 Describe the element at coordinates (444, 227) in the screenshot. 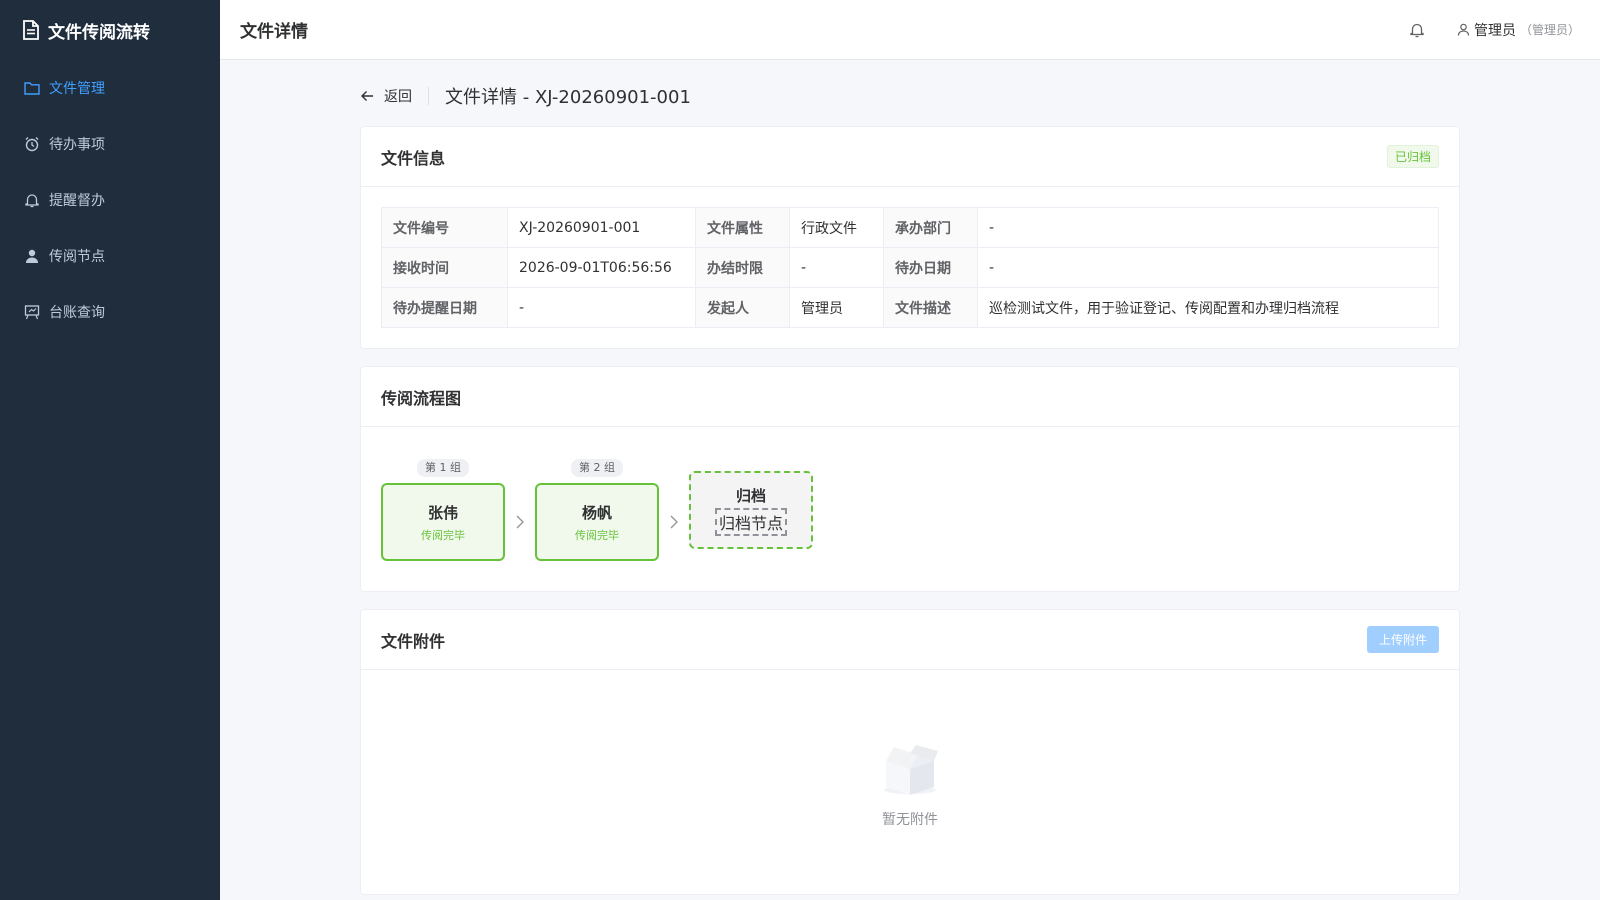

I see `info-label: 文件编号` at that location.